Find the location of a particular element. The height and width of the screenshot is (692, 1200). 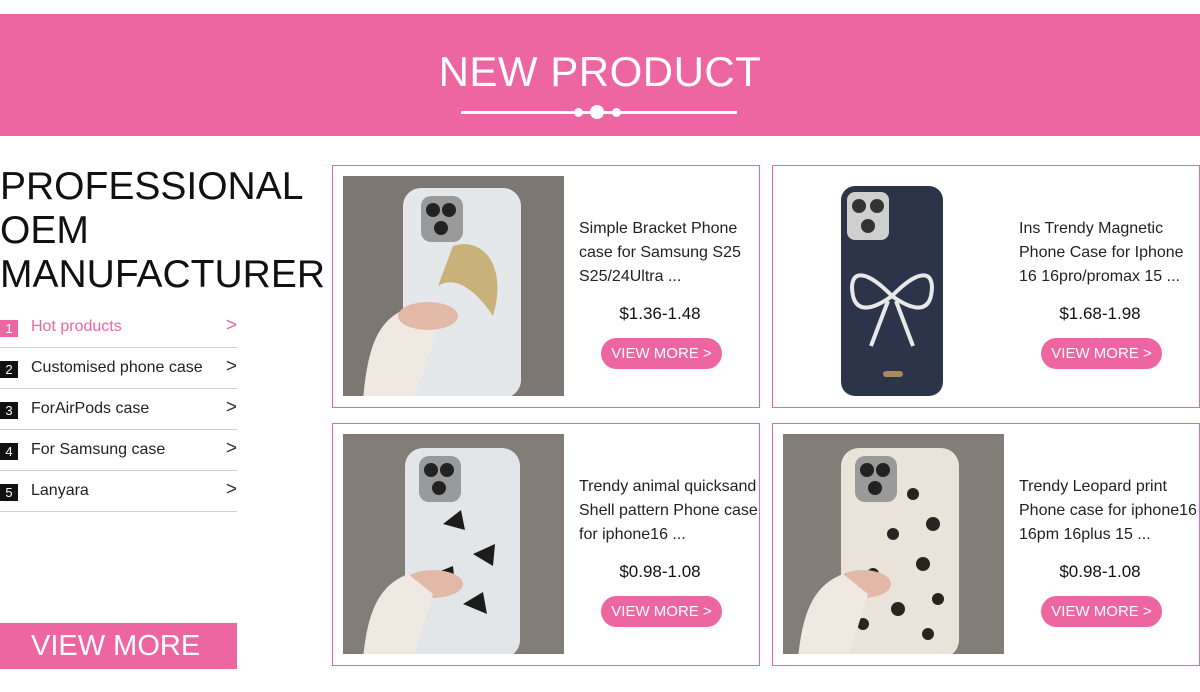

product-price: $1.36-1.48 is located at coordinates (660, 313).